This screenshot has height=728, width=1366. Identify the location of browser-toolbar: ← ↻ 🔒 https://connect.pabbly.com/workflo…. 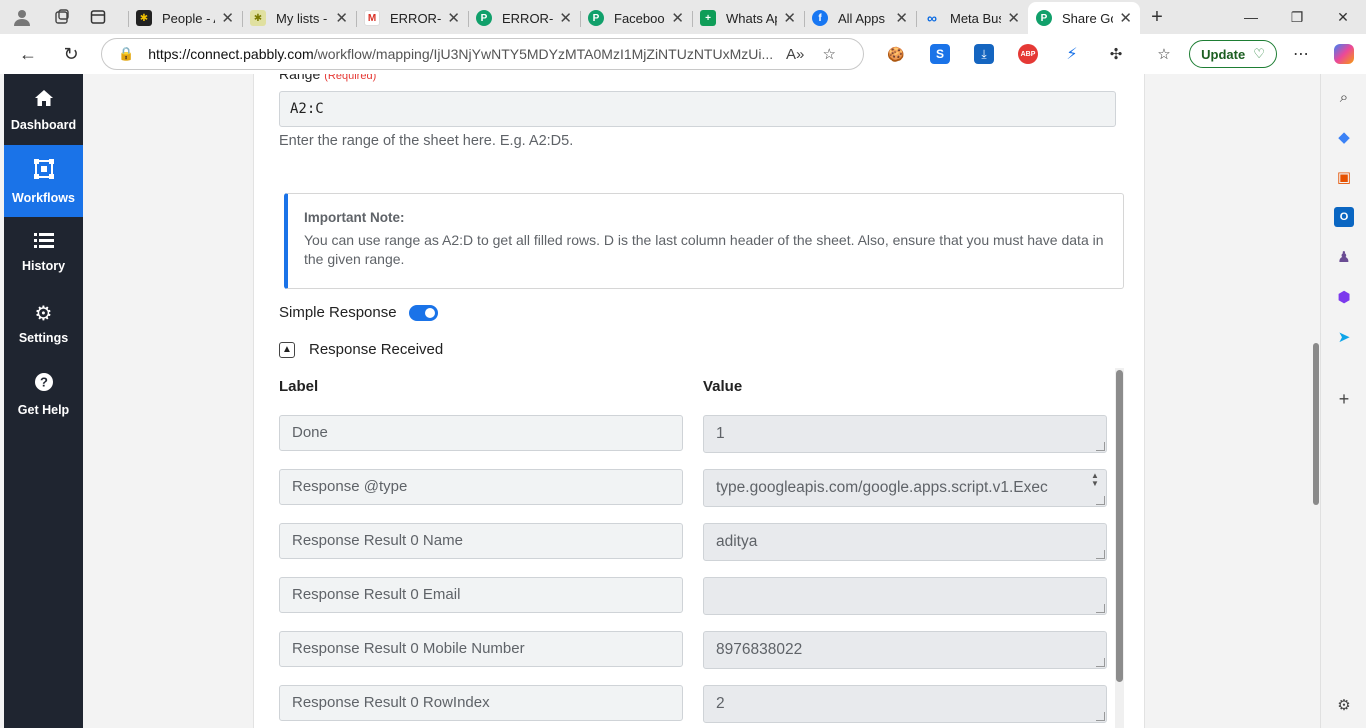
(683, 54).